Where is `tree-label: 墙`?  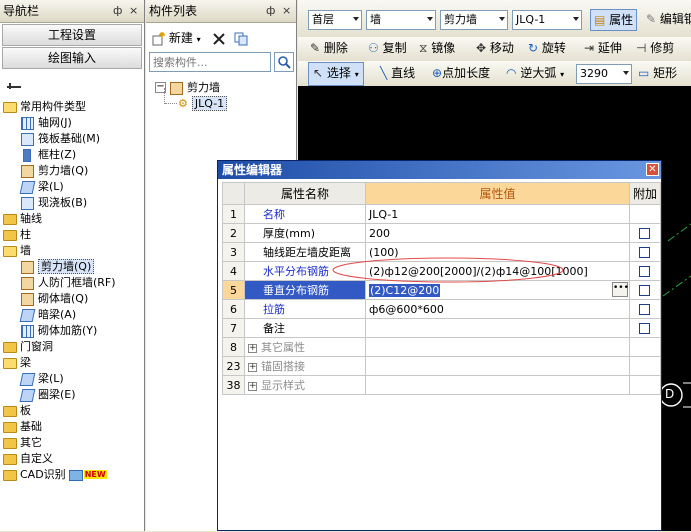
tree-label: 墙 is located at coordinates (25, 250).